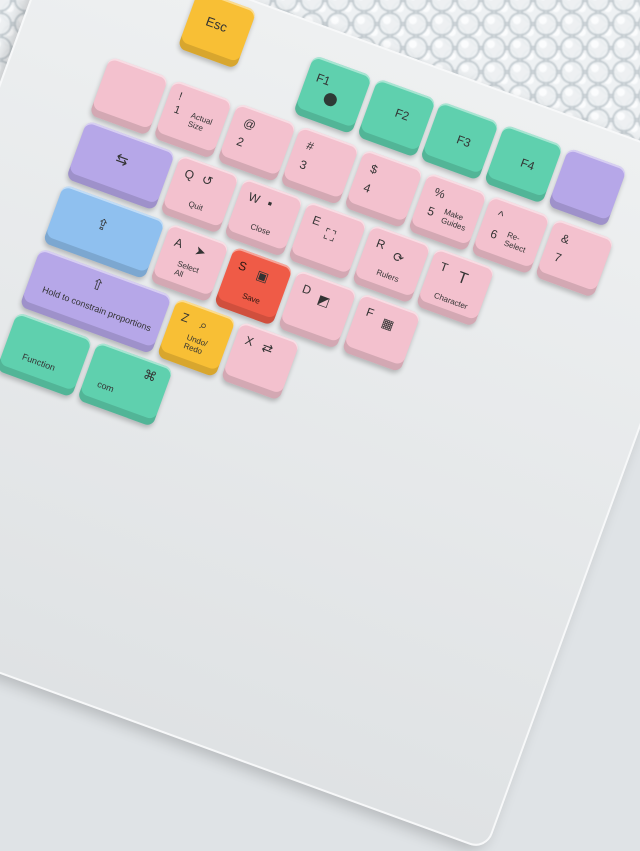 This screenshot has width=640, height=851. What do you see at coordinates (240, 142) in the screenshot?
I see `key-2-number: 2` at bounding box center [240, 142].